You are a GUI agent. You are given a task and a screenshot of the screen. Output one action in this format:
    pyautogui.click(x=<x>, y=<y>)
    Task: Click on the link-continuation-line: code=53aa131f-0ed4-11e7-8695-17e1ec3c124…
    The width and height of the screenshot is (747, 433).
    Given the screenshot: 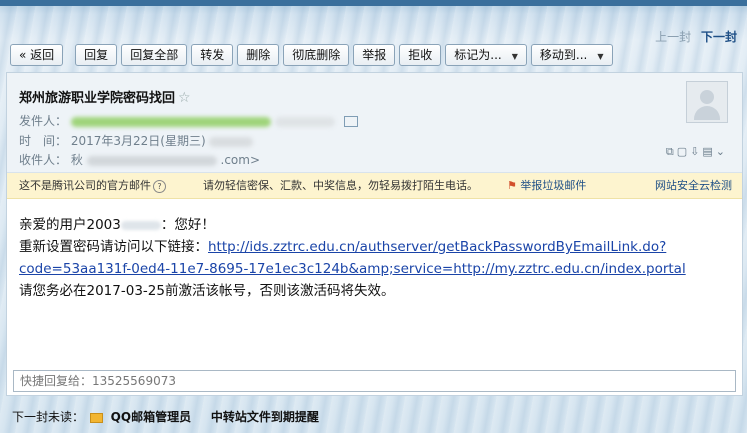 What is the action you would take?
    pyautogui.click(x=352, y=269)
    